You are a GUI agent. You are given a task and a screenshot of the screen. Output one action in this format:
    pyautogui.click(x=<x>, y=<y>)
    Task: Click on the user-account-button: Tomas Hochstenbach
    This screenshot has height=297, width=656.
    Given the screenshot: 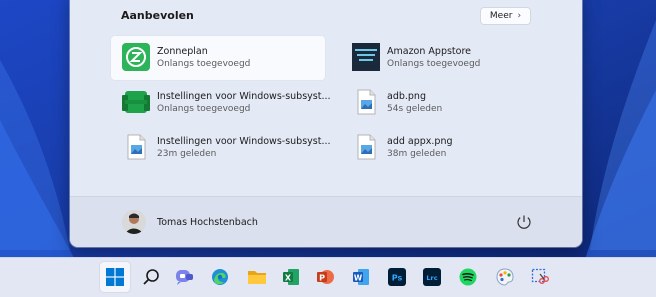 What is the action you would take?
    pyautogui.click(x=189, y=222)
    